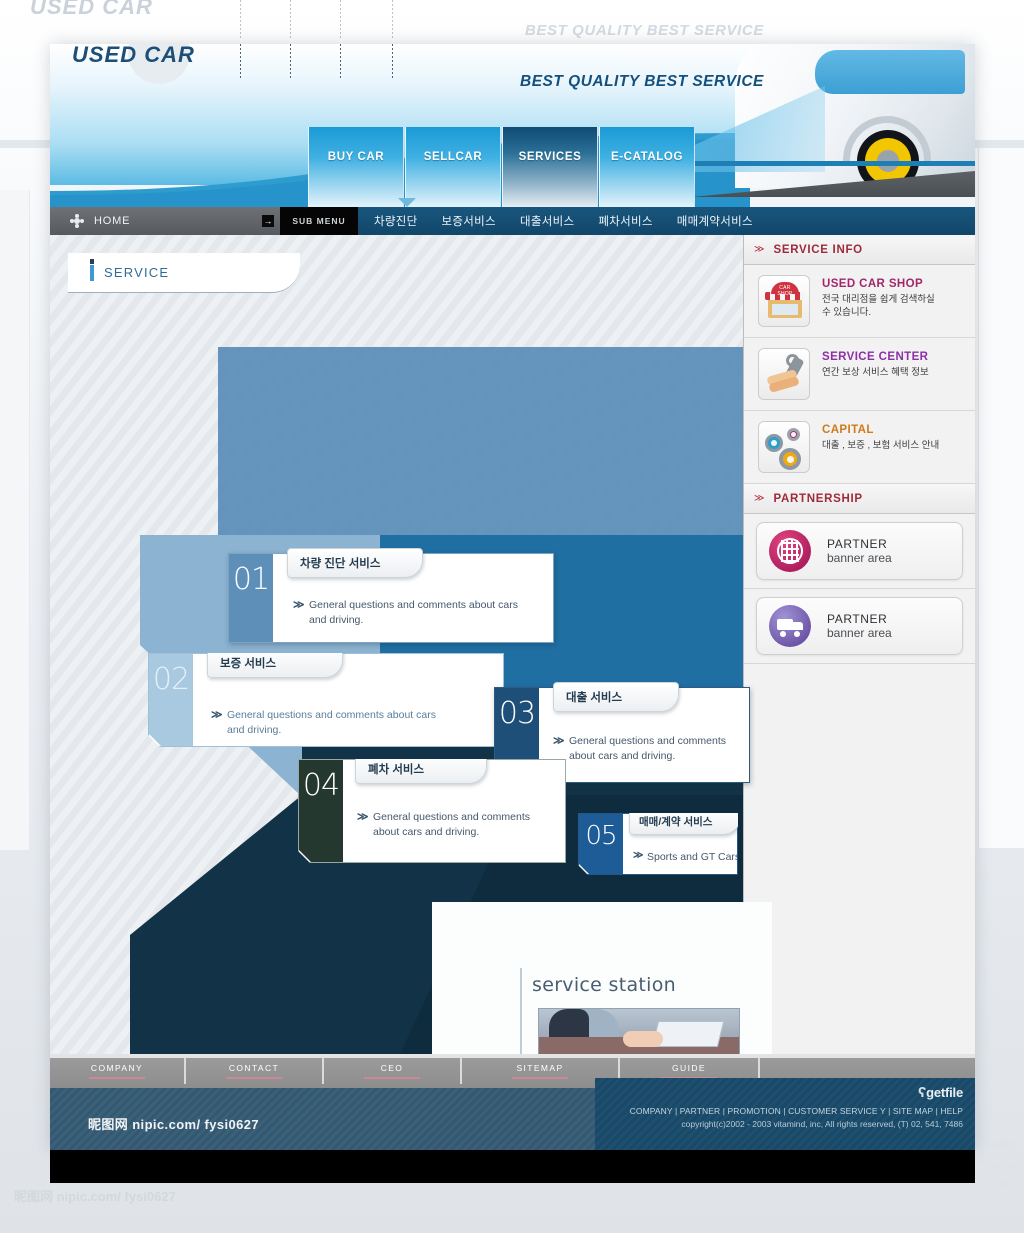 Image resolution: width=1024 pixels, height=1233 pixels. Describe the element at coordinates (625, 221) in the screenshot. I see `sublink-scrapping: 폐차서비스` at that location.